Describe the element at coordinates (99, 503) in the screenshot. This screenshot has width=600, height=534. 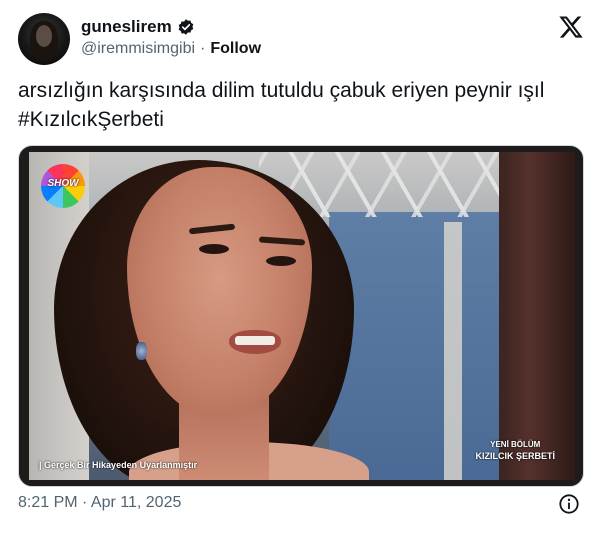
I see `tweet-timestamp: 8:21 PM · Apr 11, 2025` at that location.